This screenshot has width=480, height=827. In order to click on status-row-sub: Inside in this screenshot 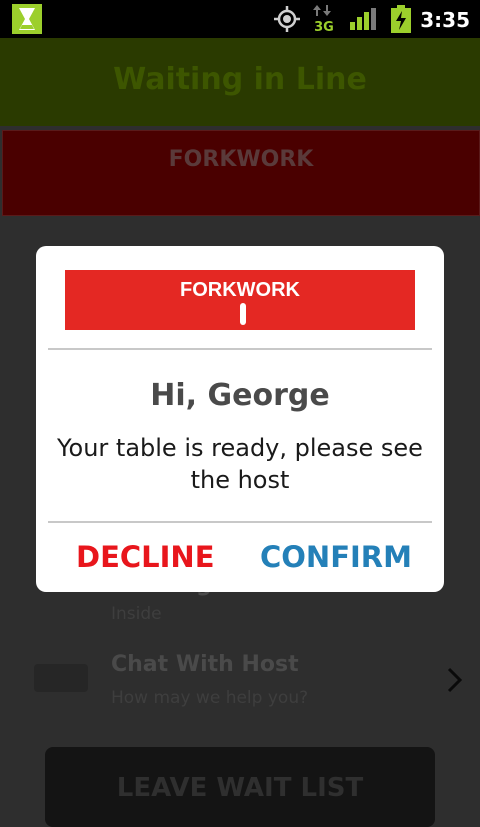, I will do `click(136, 614)`.